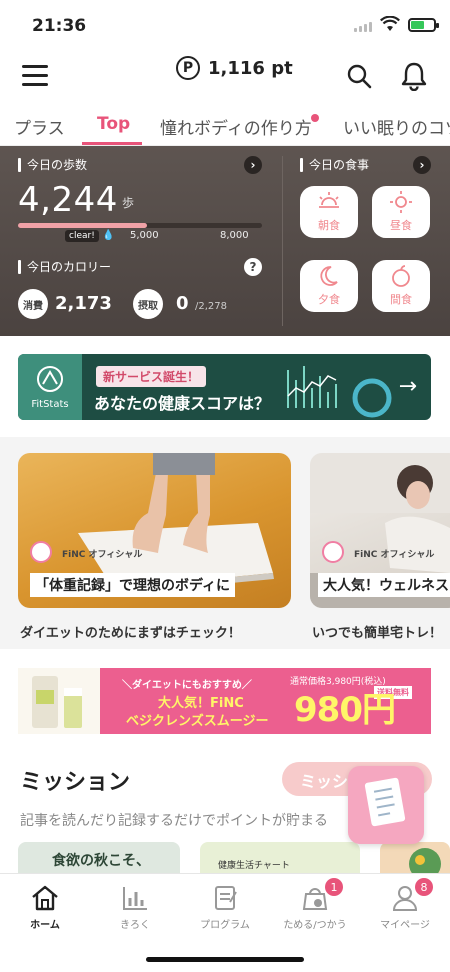 This screenshot has width=450, height=972. I want to click on home-indicator, so click(225, 959).